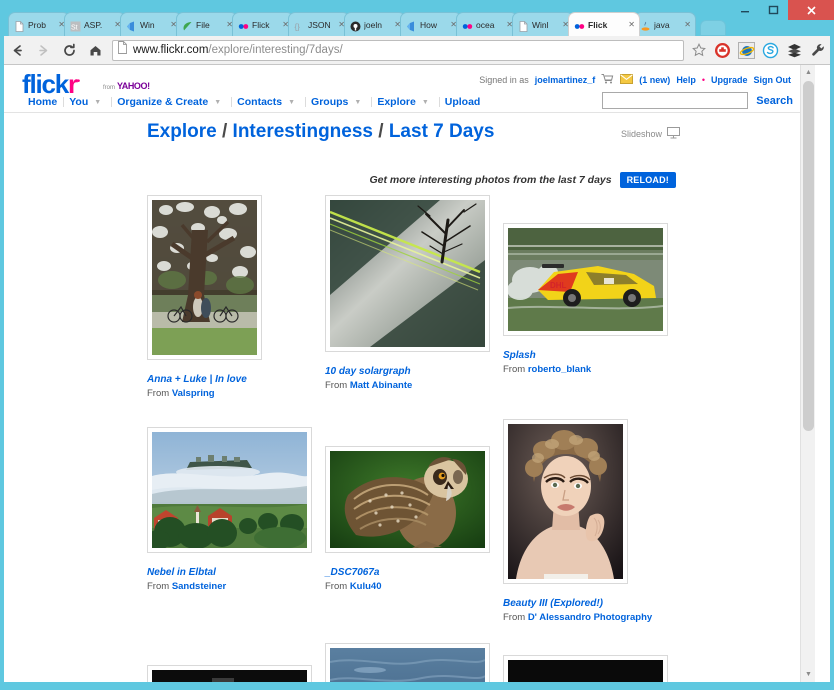 The image size is (834, 690). What do you see at coordinates (78, 102) in the screenshot?
I see `nav-item-you: You` at bounding box center [78, 102].